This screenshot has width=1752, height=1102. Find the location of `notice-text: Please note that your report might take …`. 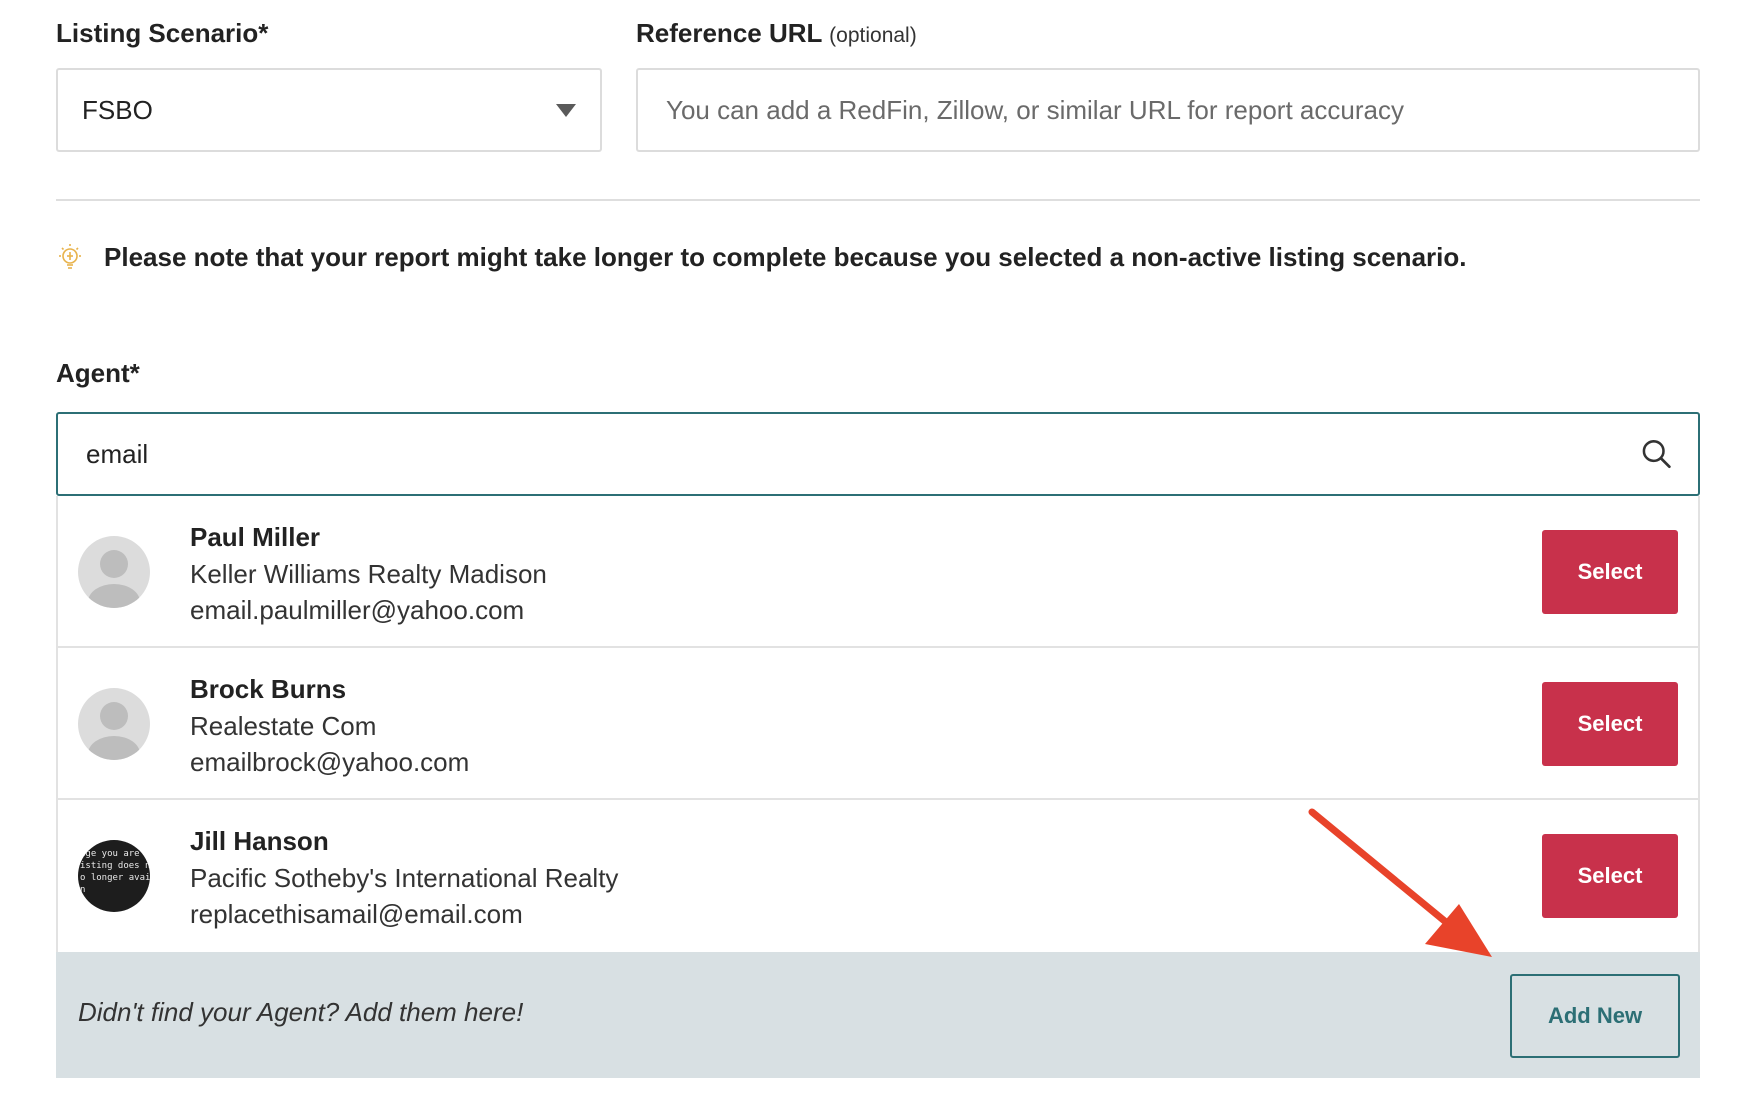

notice-text: Please note that your report might take … is located at coordinates (785, 257).